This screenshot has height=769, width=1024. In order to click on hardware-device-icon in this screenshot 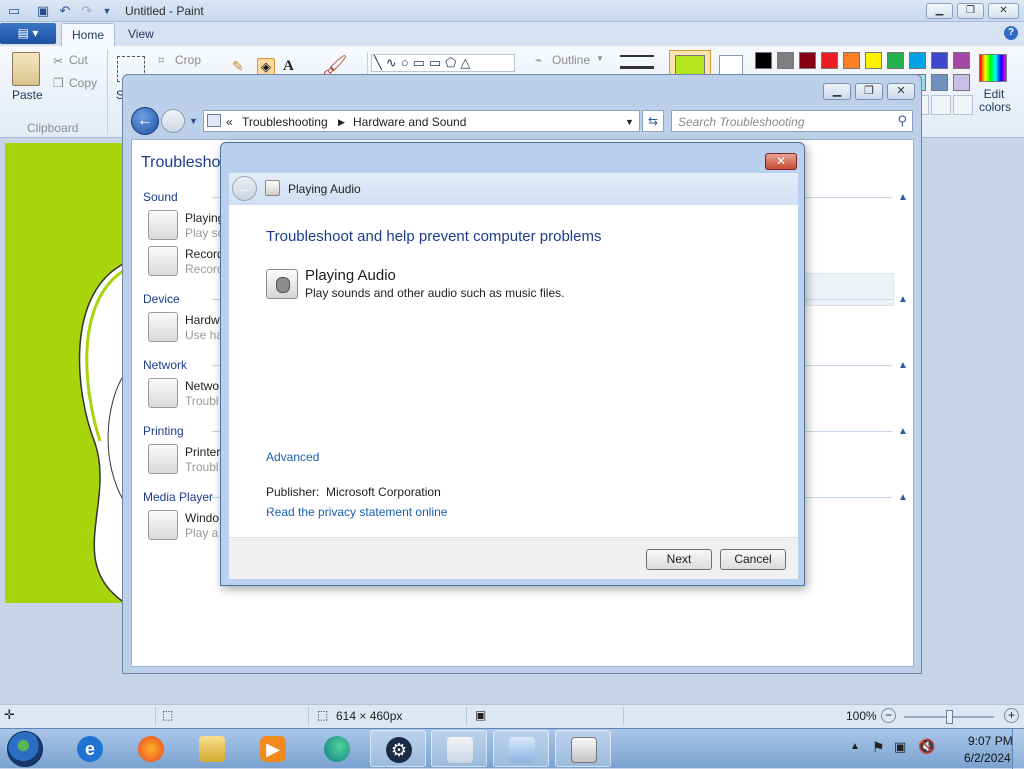, I will do `click(163, 327)`.